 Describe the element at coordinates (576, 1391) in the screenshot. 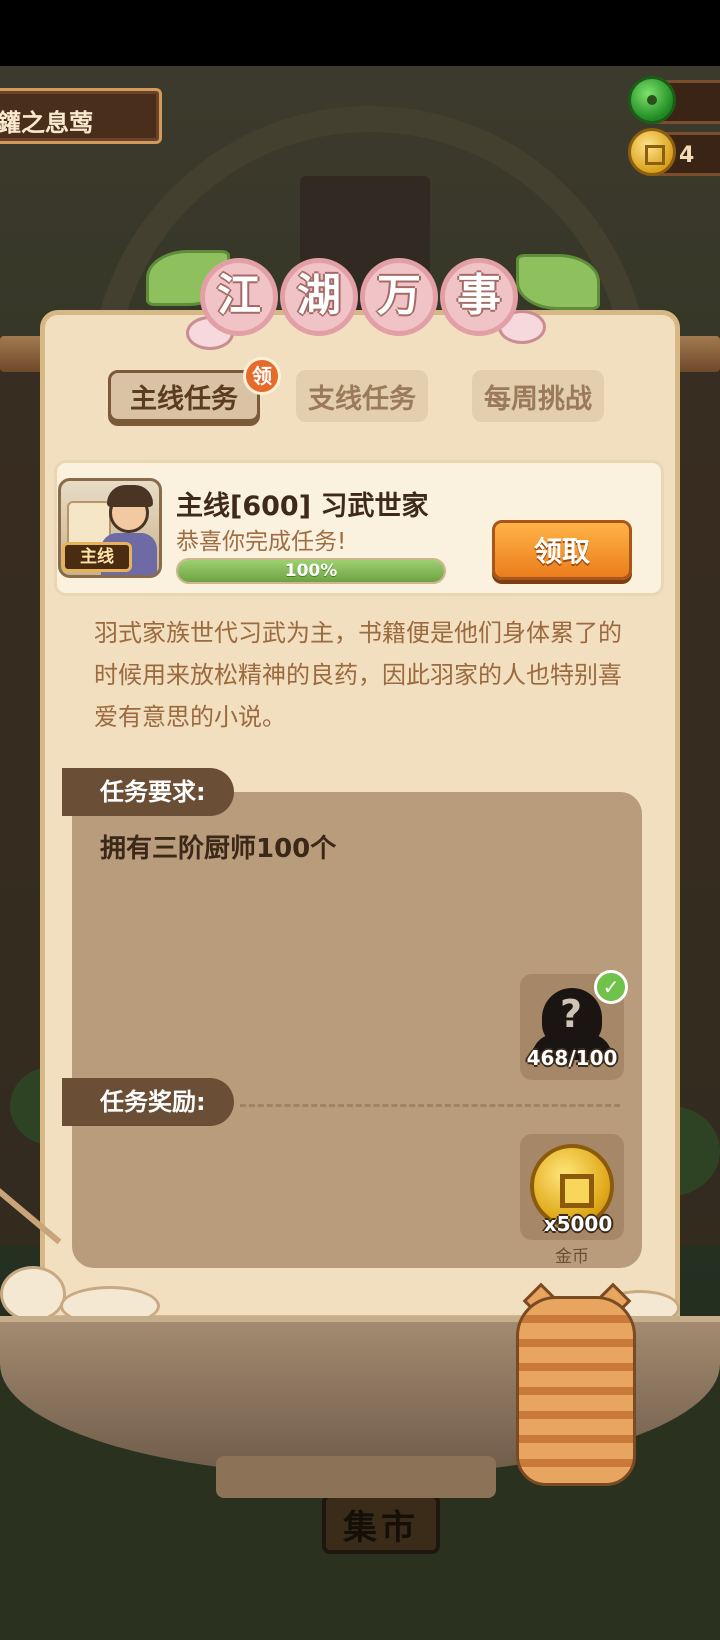

I see `cat-mascot` at that location.